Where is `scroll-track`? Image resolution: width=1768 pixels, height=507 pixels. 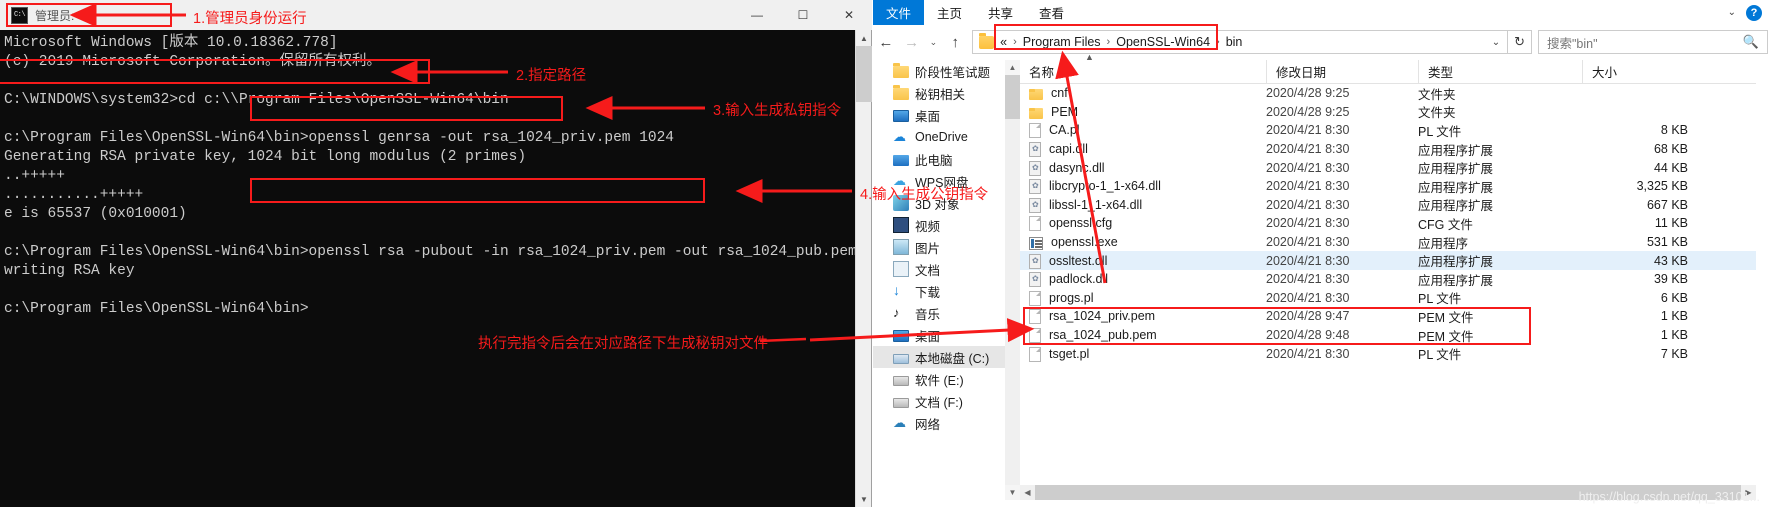 scroll-track is located at coordinates (1012, 302).